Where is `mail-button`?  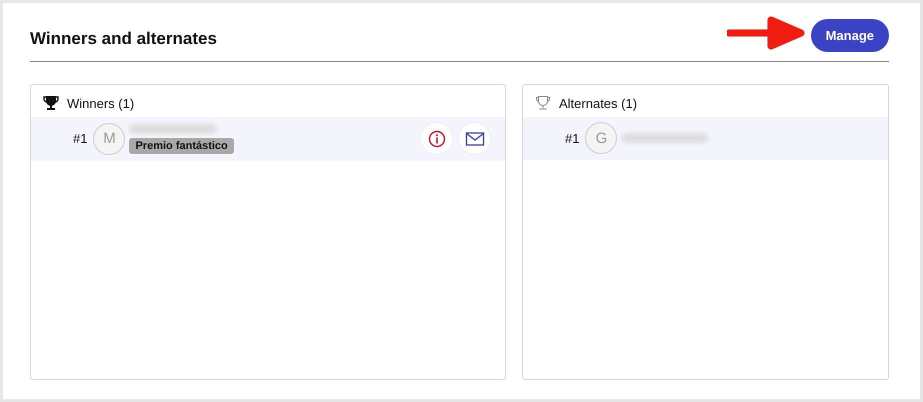 mail-button is located at coordinates (474, 138).